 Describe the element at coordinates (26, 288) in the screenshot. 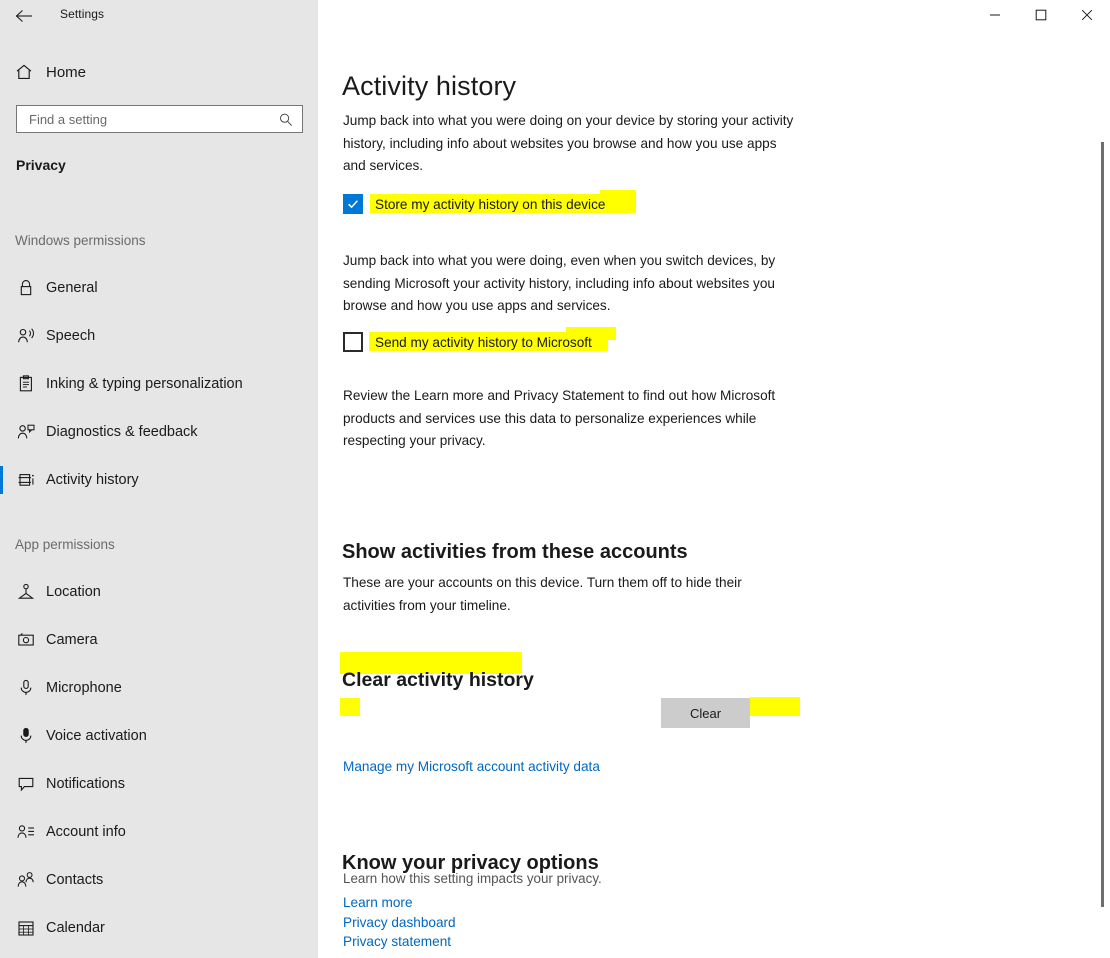

I see `lock-icon` at that location.